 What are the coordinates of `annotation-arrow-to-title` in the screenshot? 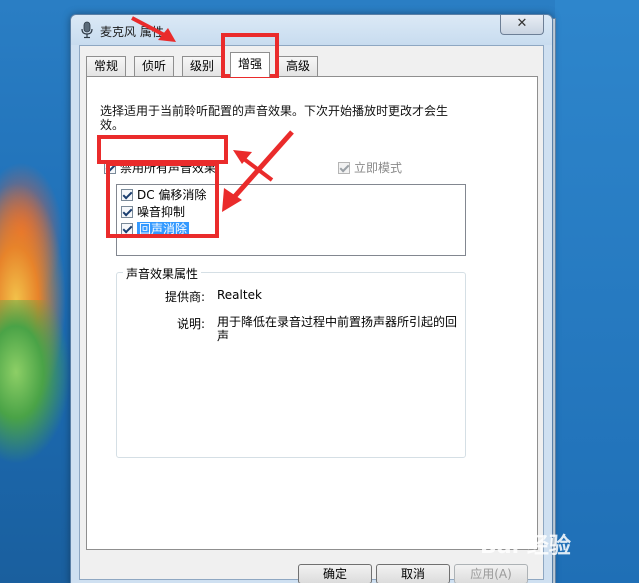 It's located at (153, 29).